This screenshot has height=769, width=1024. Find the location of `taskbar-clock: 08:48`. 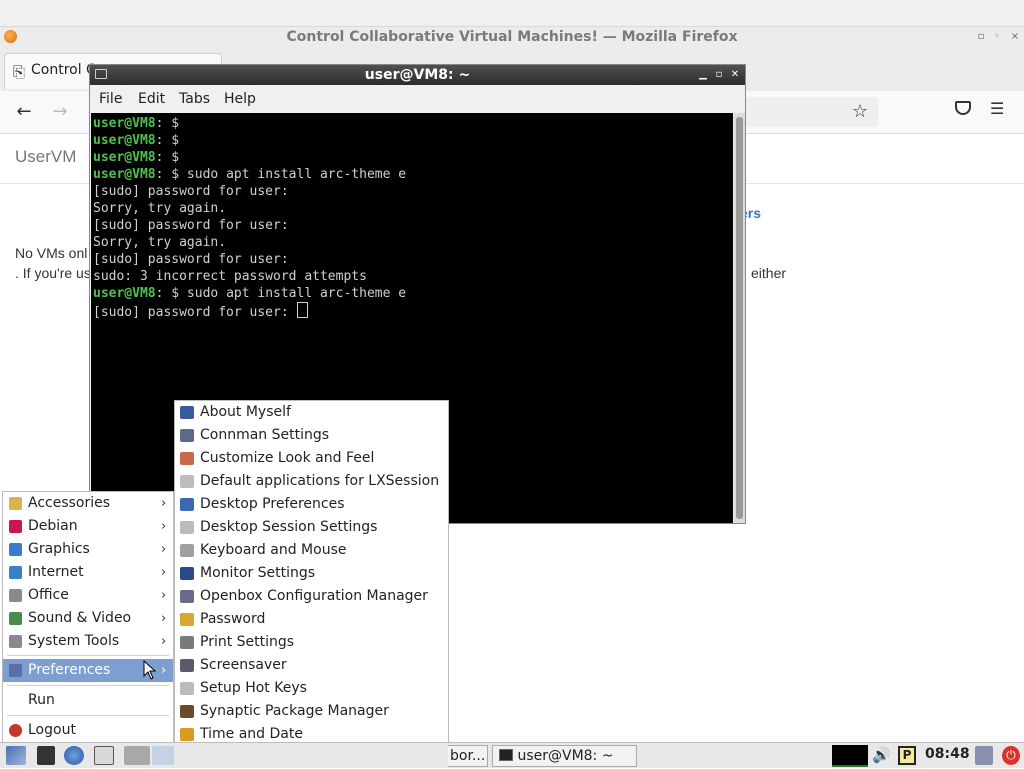

taskbar-clock: 08:48 is located at coordinates (947, 754).